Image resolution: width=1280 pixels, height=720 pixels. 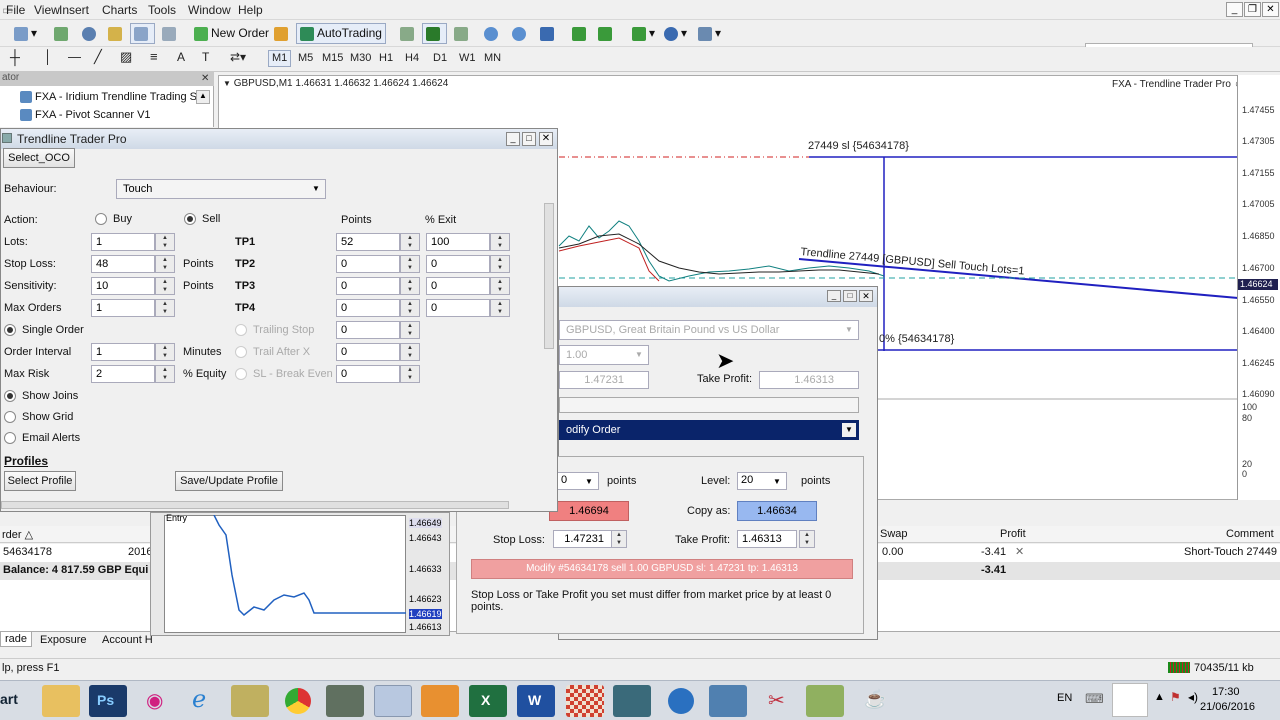 I want to click on apps-grid-icon, so click(x=585, y=701).